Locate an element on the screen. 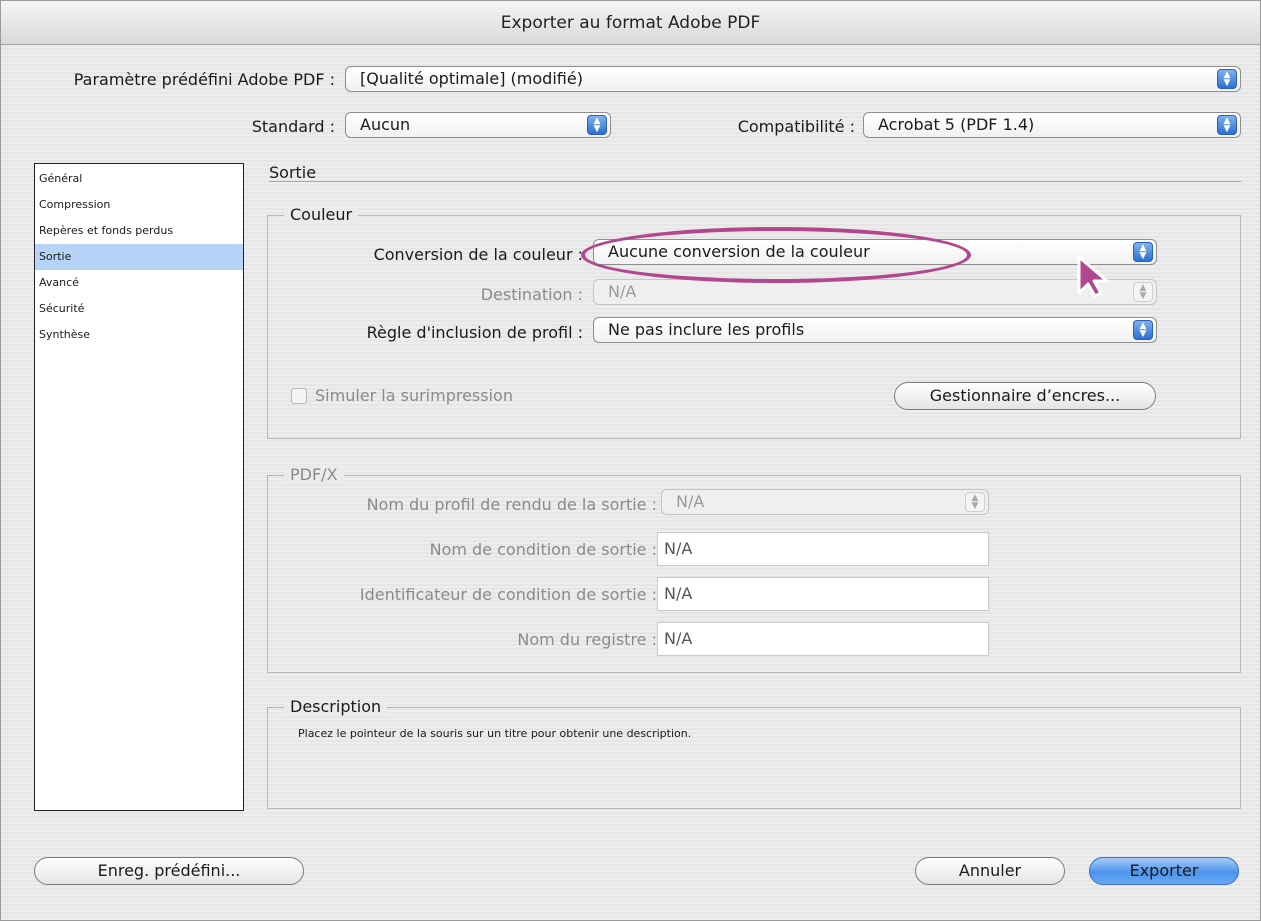  export-button: Exporter is located at coordinates (1164, 871).